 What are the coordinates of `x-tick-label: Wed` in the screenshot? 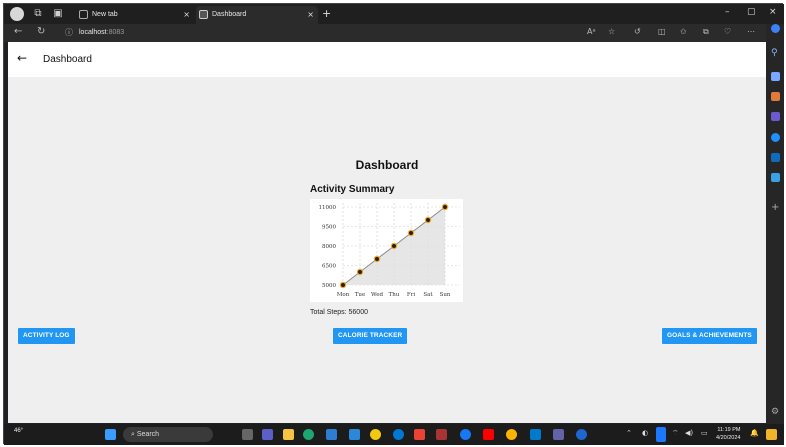 It's located at (377, 295).